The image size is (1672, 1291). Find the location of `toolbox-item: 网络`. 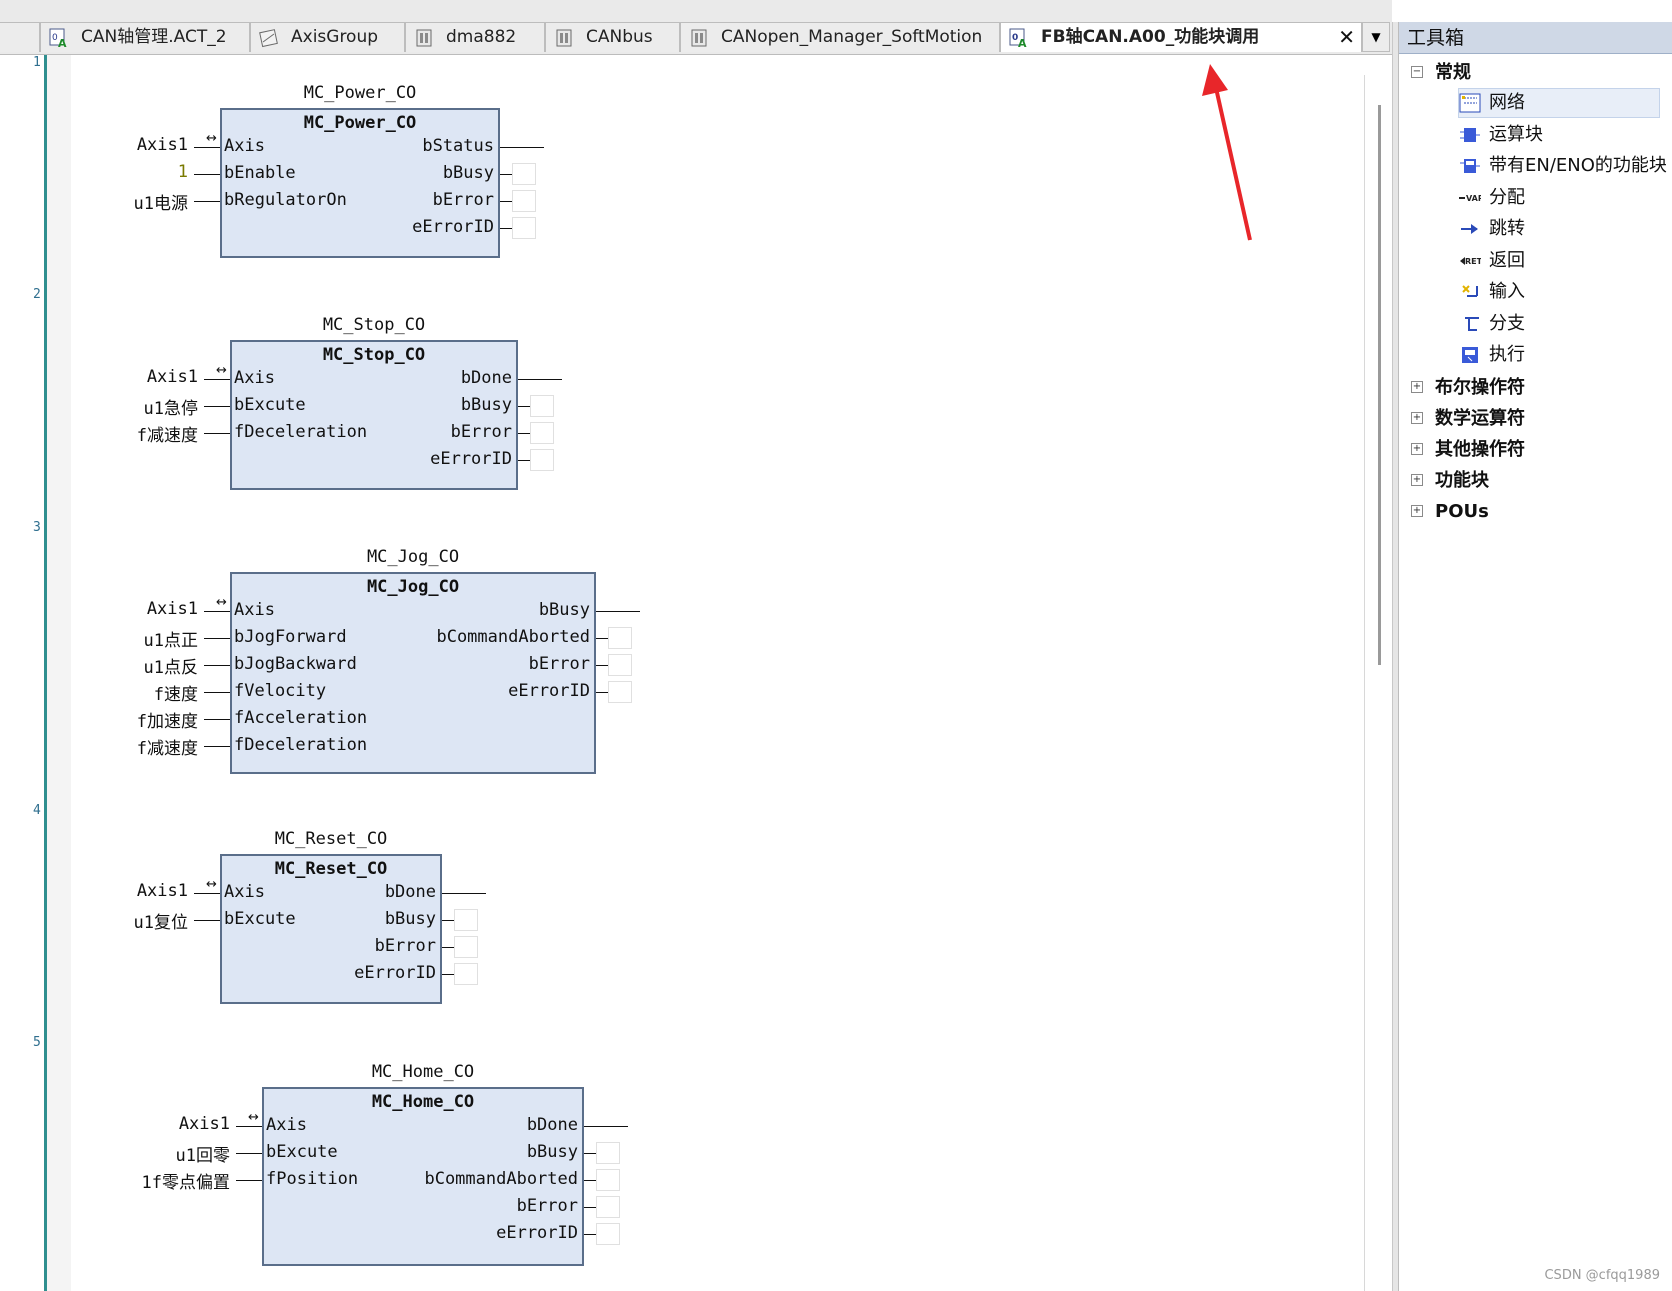

toolbox-item: 网络 is located at coordinates (1559, 103).